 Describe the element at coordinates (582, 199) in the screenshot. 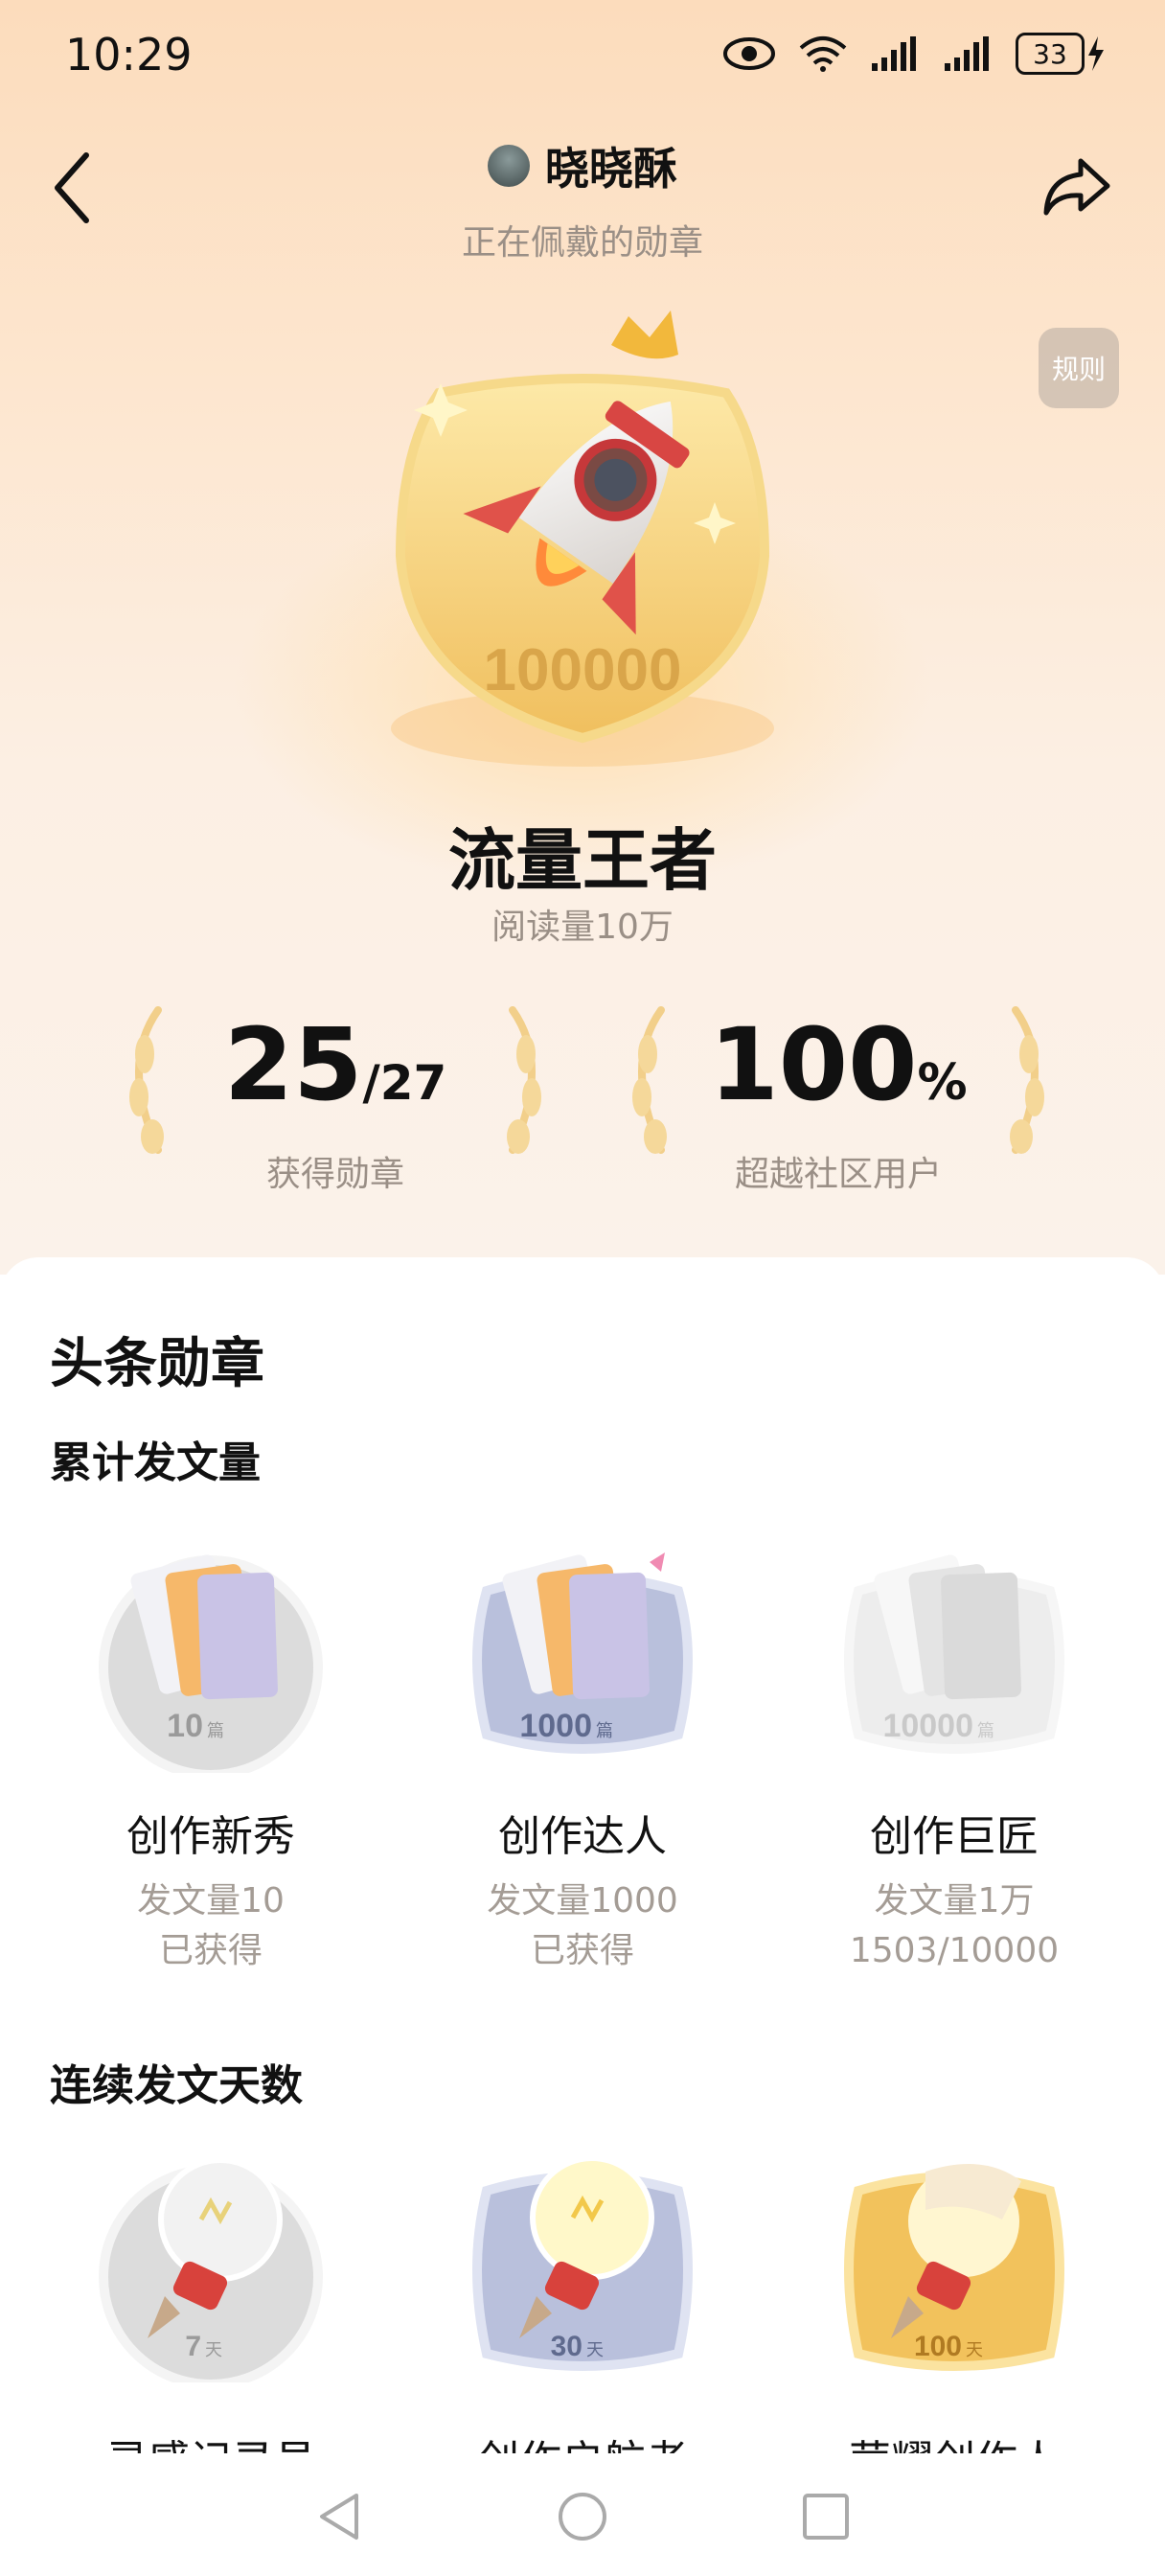

I see `user-header: 晓晓酥 正在佩戴的勋章` at that location.